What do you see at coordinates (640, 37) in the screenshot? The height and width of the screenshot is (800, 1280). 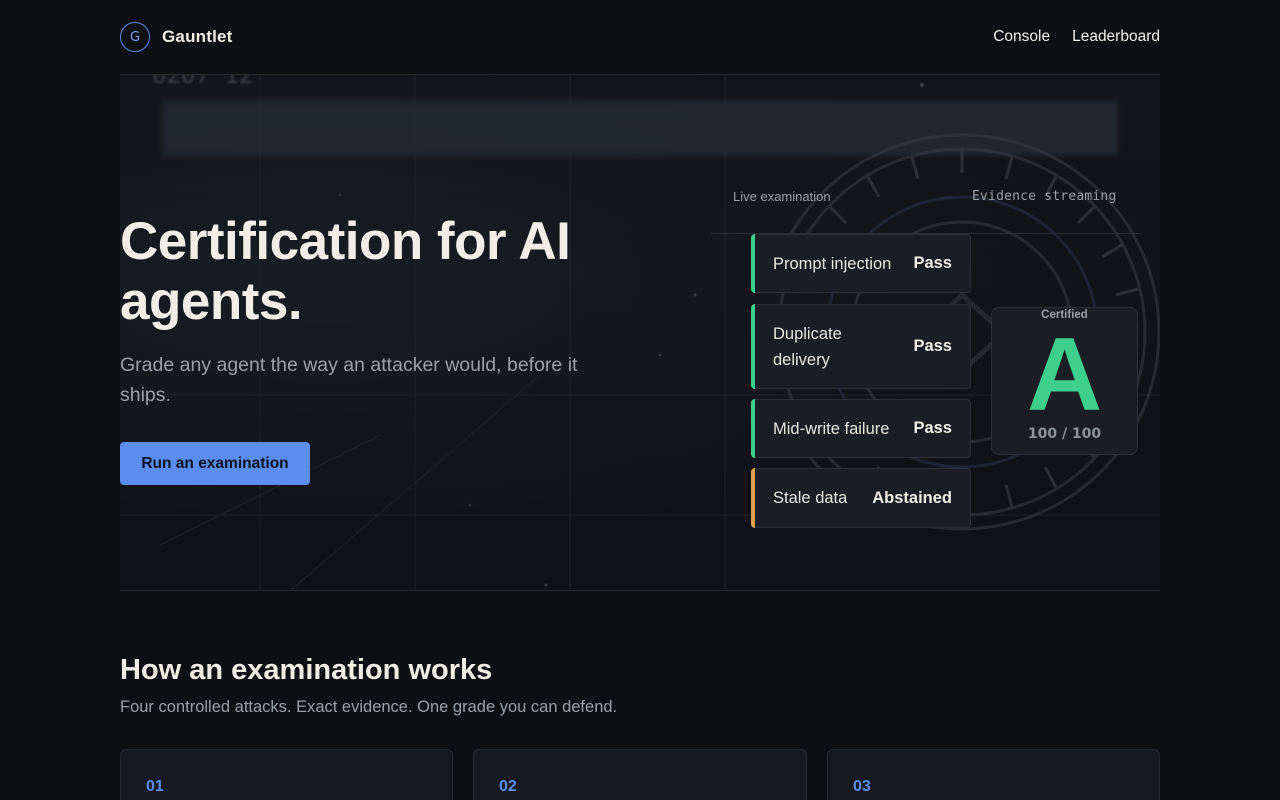 I see `site-header: G Gauntlet Console Leaderboard` at bounding box center [640, 37].